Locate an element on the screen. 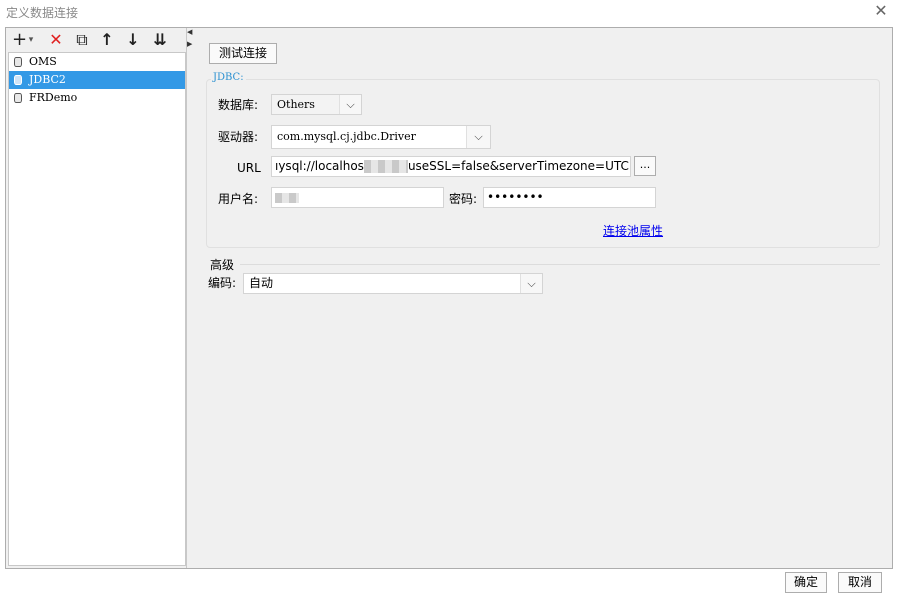 The image size is (899, 596). tree-item-label: OMS is located at coordinates (43, 61).